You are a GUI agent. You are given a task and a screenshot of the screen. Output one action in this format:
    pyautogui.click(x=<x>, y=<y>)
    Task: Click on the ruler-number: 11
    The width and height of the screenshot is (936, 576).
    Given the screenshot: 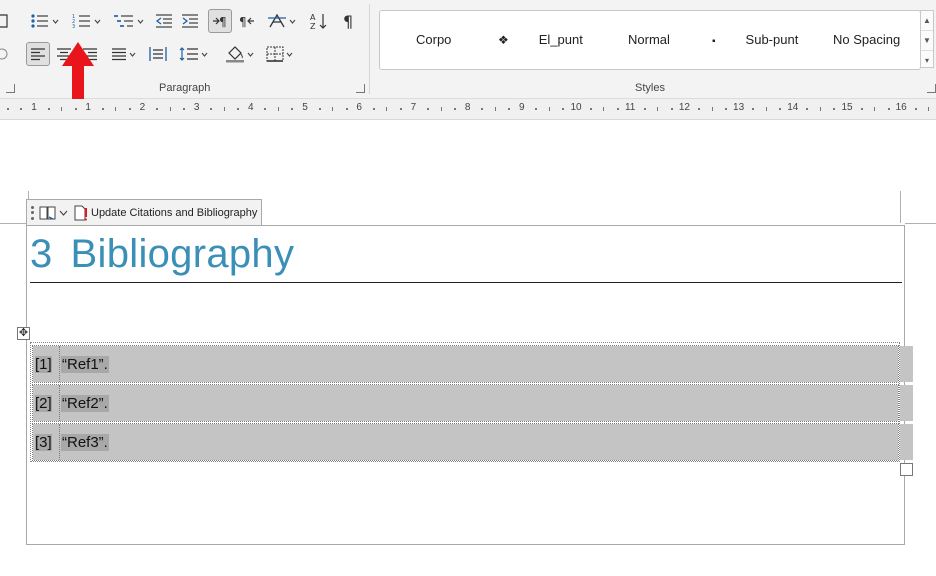 What is the action you would take?
    pyautogui.click(x=630, y=107)
    